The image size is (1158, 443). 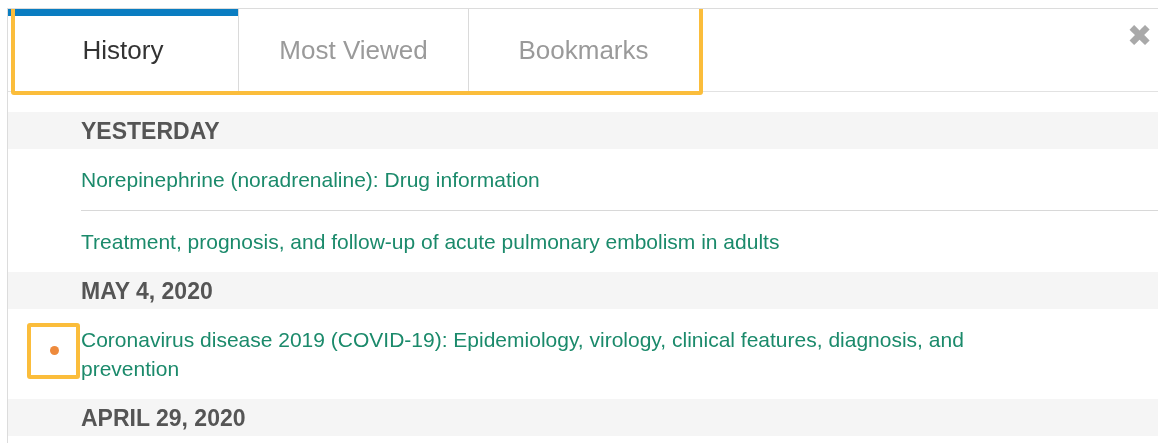 I want to click on section-heading: YESTERDAY, so click(x=150, y=131).